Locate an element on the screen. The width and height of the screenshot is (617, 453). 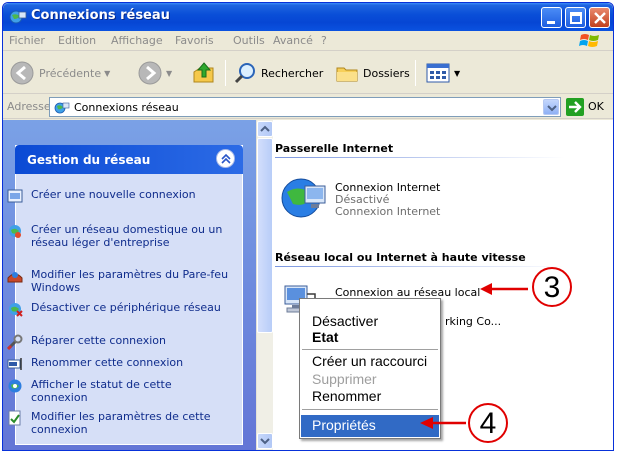
step-4-callout: 4 is located at coordinates (488, 423).